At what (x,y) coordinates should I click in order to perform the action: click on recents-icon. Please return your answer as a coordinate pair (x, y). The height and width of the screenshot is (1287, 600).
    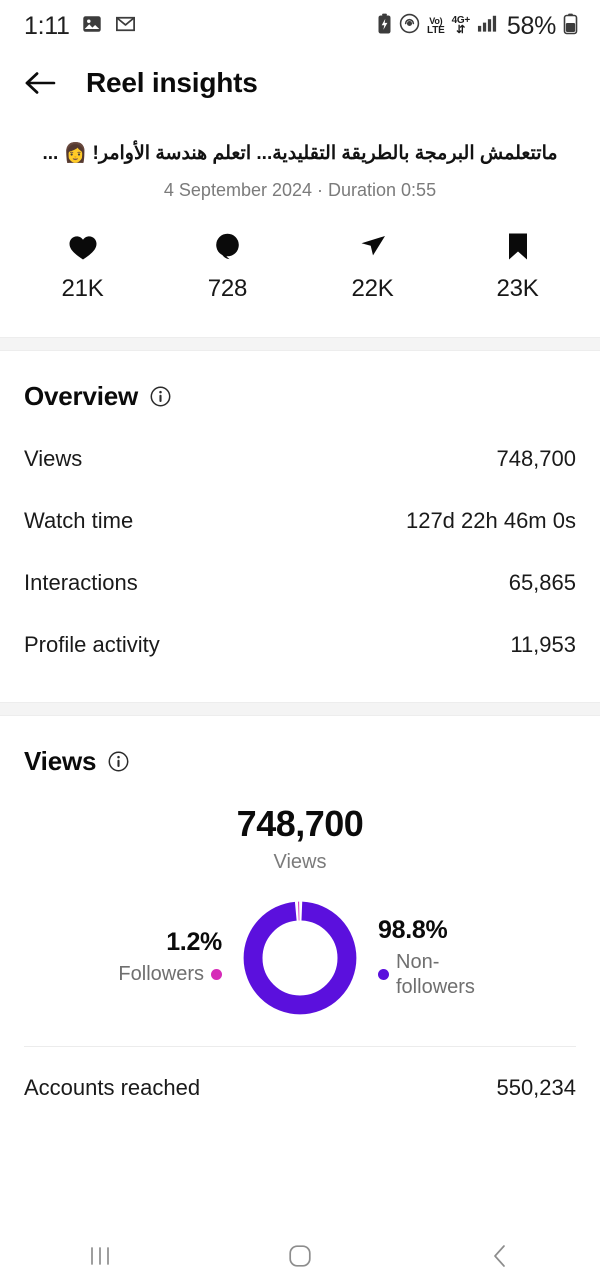
    Looking at the image, I should click on (100, 1256).